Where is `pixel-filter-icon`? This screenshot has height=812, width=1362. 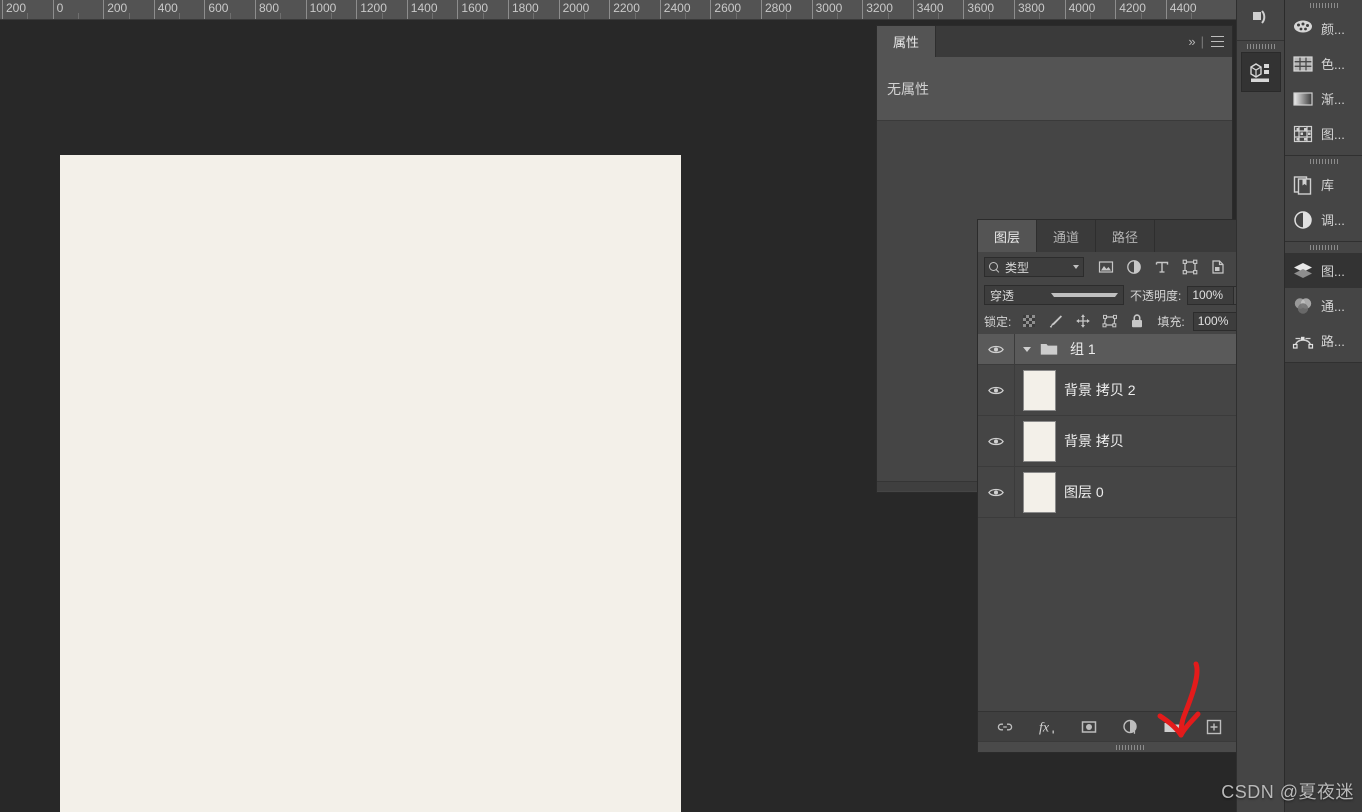 pixel-filter-icon is located at coordinates (1106, 267).